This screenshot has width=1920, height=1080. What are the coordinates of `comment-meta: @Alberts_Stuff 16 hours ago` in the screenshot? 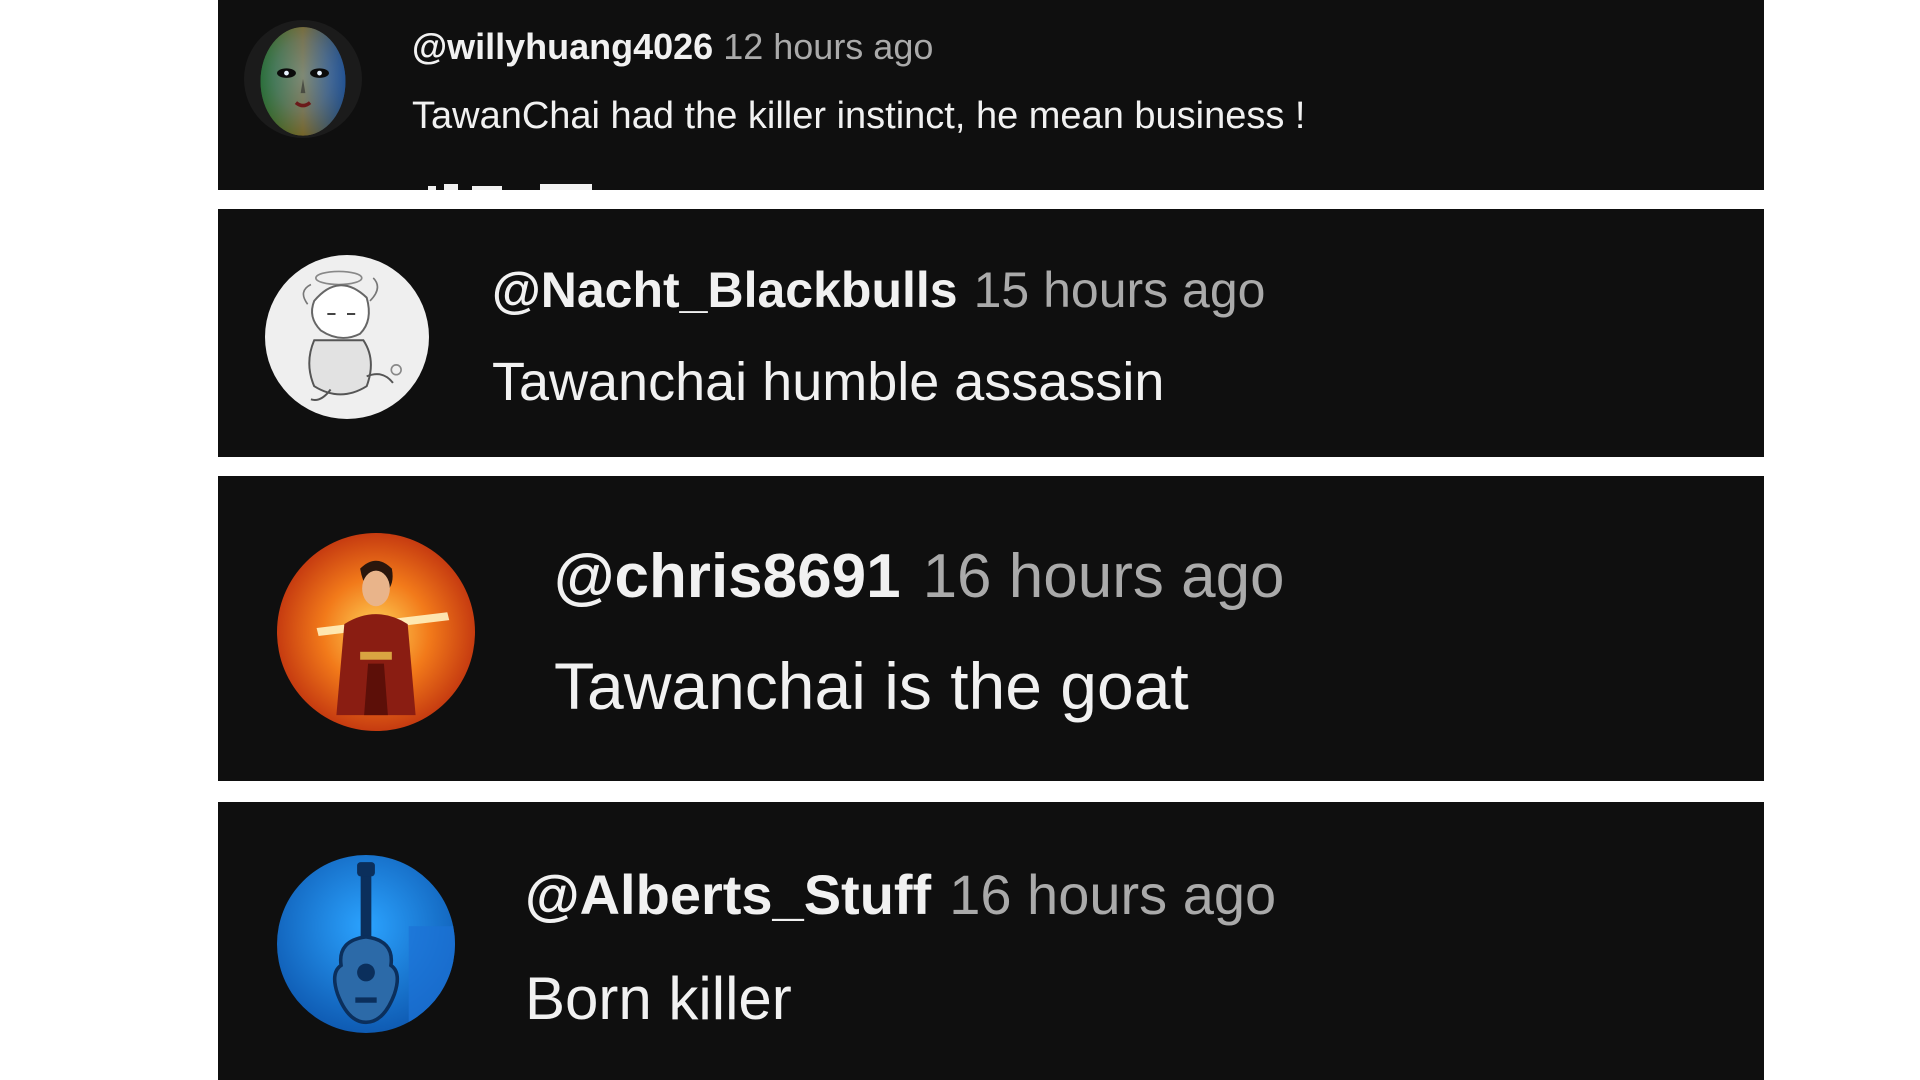 It's located at (900, 894).